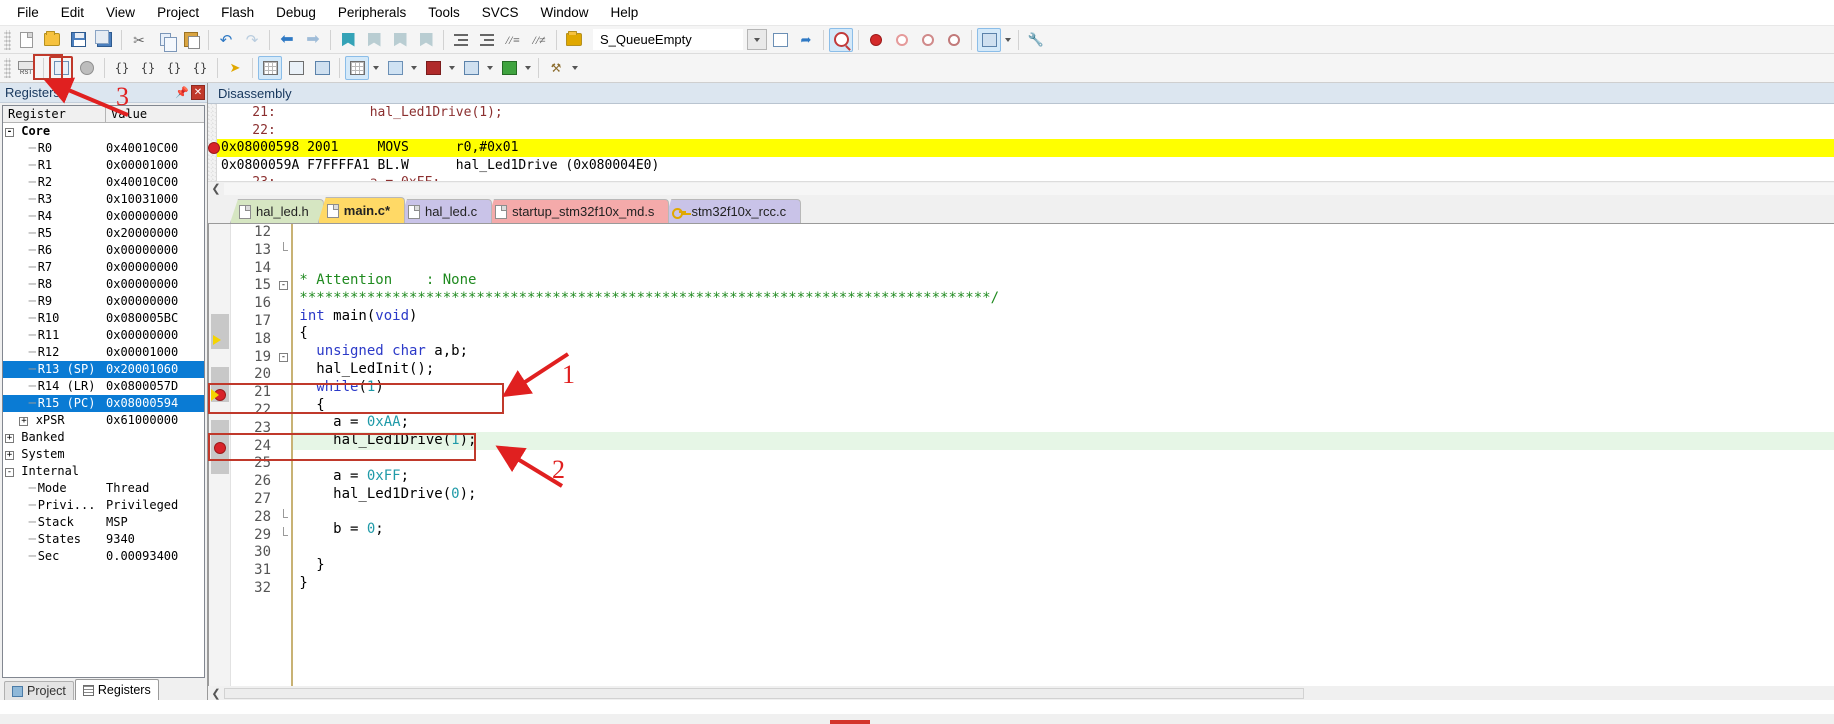 The height and width of the screenshot is (724, 1834). I want to click on editor-code-line: }, so click(1062, 566).